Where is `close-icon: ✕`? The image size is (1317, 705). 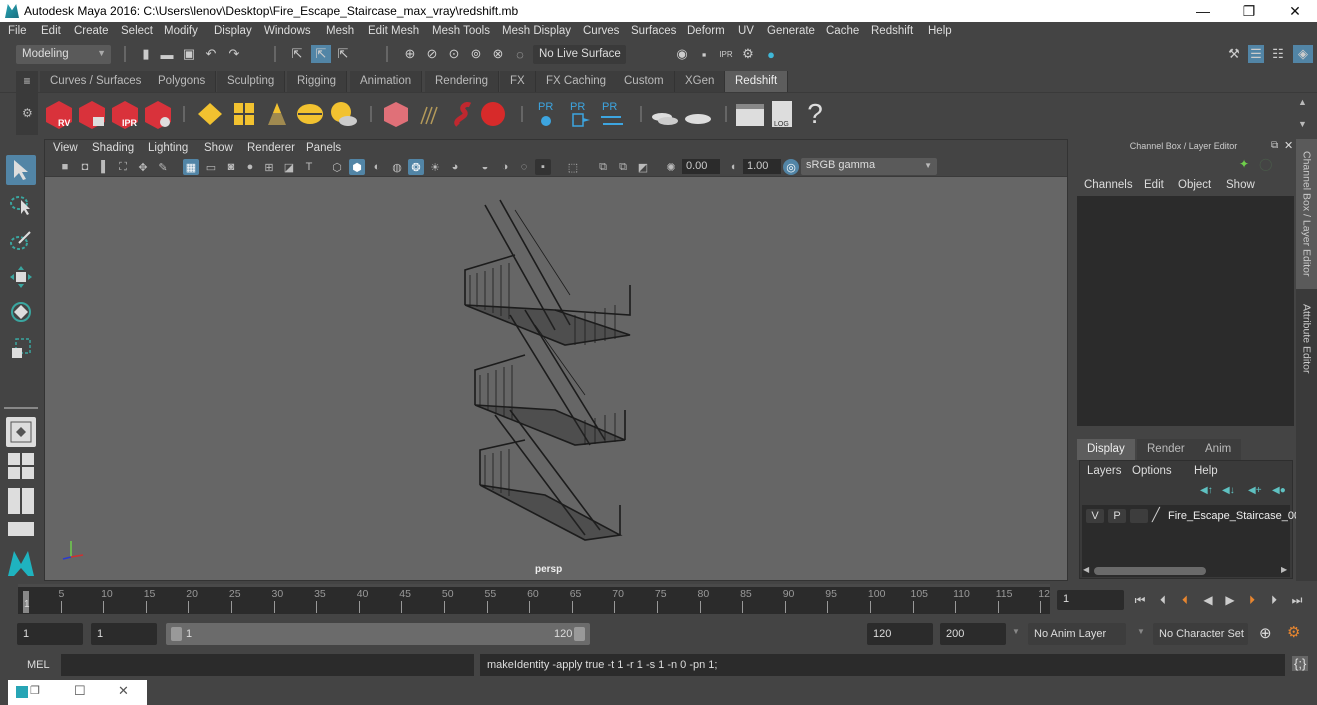
close-icon: ✕ is located at coordinates (123, 691).